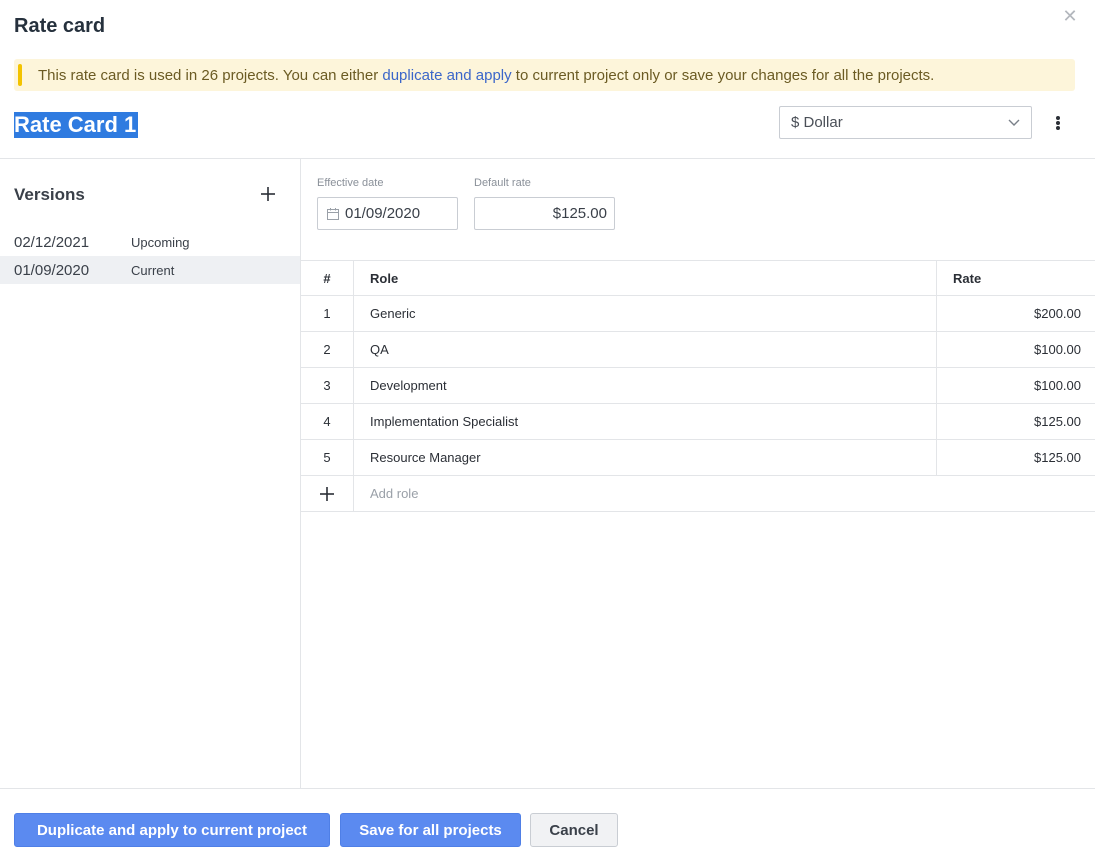 This screenshot has width=1095, height=865. Describe the element at coordinates (446, 75) in the screenshot. I see `duplicate-and-apply-link: duplicate and apply` at that location.